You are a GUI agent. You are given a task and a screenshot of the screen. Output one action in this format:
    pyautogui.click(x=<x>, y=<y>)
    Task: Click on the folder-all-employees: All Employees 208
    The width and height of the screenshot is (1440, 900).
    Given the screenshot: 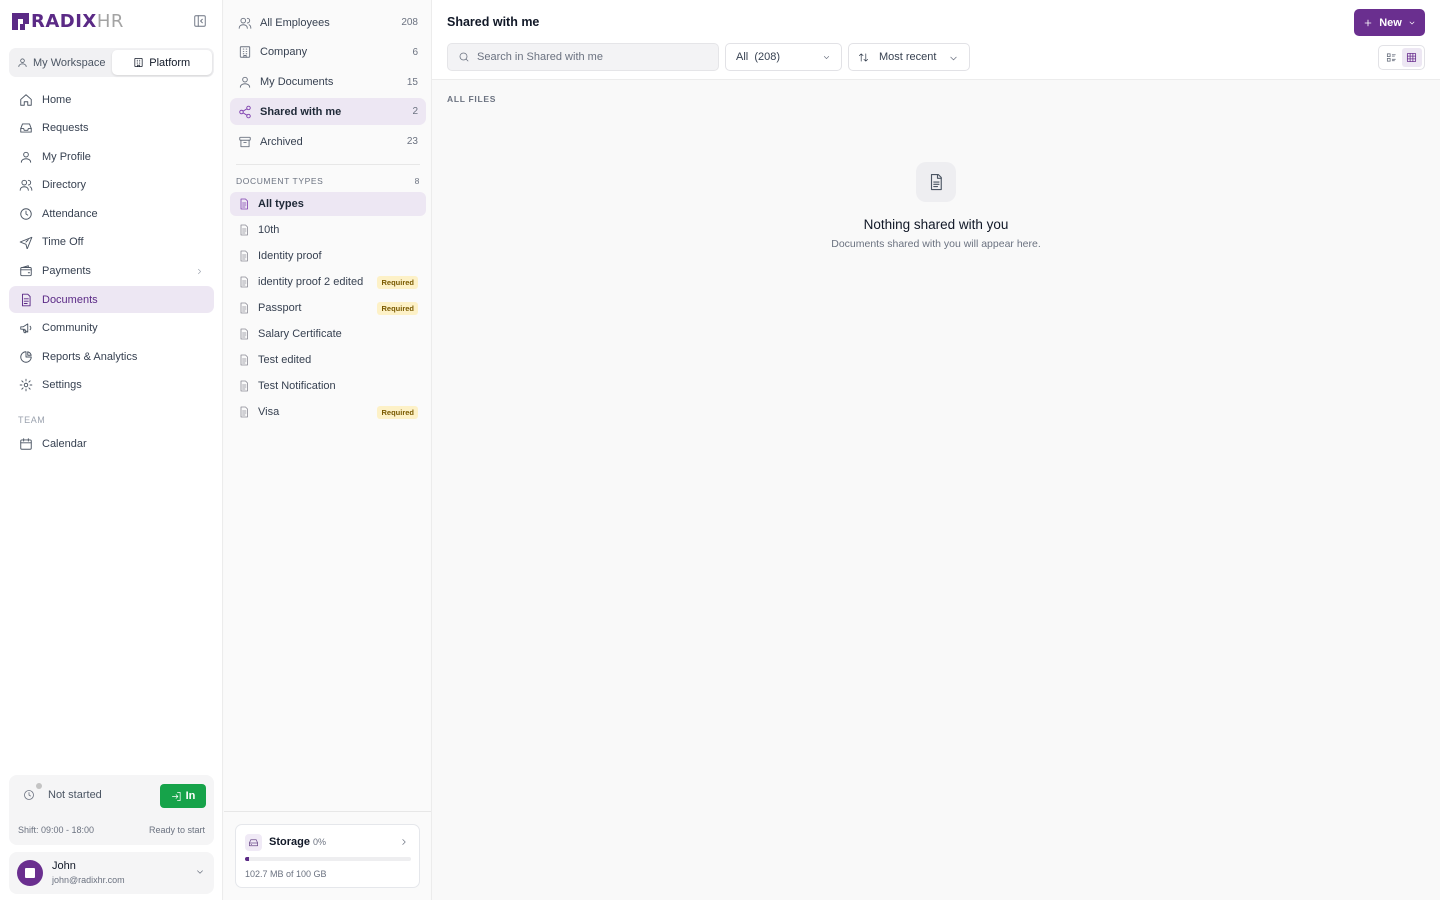 What is the action you would take?
    pyautogui.click(x=328, y=22)
    